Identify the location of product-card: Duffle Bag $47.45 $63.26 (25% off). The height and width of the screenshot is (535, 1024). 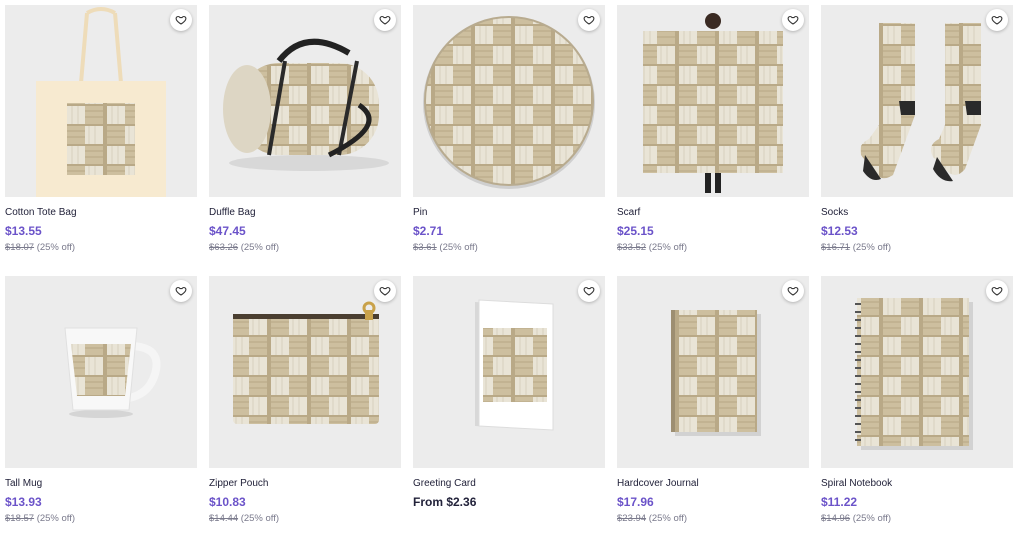
(305, 129).